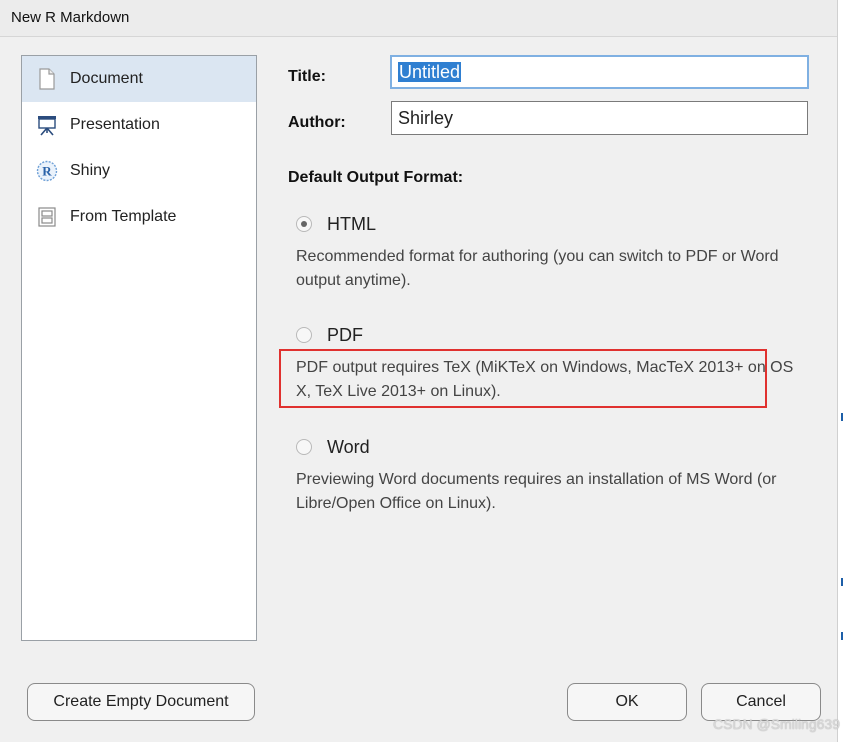 The width and height of the screenshot is (848, 742). I want to click on pdf-radio-label: PDF, so click(345, 334).